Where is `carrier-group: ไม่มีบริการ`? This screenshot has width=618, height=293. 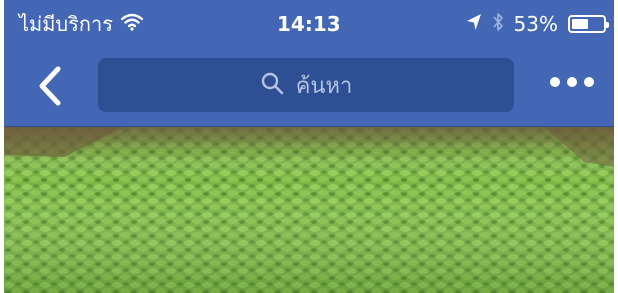
carrier-group: ไม่มีบริการ is located at coordinates (81, 24).